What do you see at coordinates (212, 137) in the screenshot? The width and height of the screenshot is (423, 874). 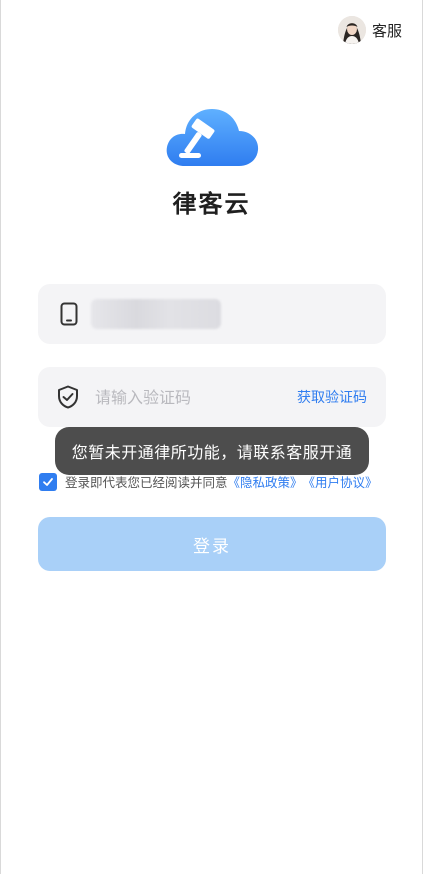 I see `cloud-gavel-logo` at bounding box center [212, 137].